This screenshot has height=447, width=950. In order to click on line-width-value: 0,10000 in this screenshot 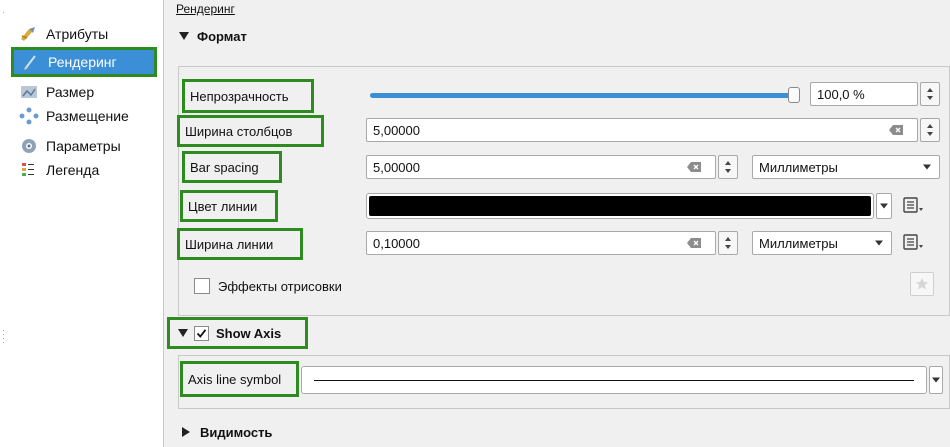, I will do `click(396, 243)`.